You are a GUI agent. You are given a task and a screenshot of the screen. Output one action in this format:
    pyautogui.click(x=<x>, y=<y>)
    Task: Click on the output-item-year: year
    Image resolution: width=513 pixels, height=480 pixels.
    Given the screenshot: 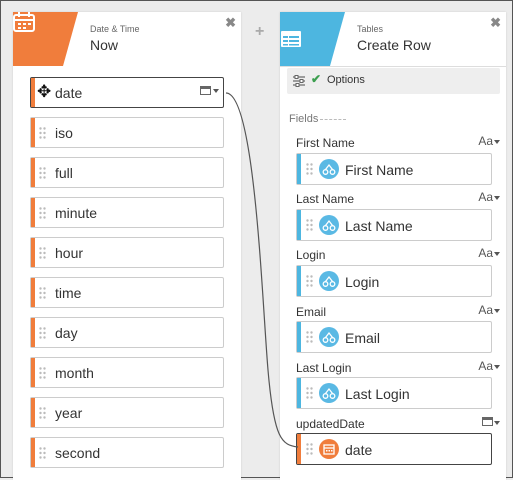 What is the action you would take?
    pyautogui.click(x=127, y=412)
    